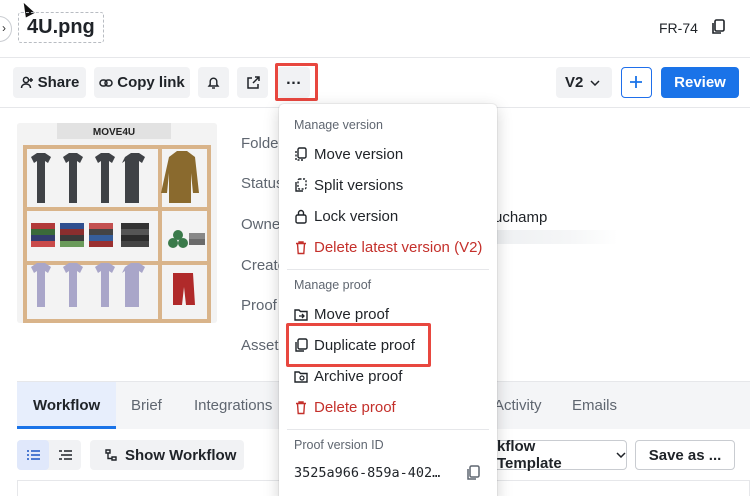 The image size is (750, 496). What do you see at coordinates (261, 224) in the screenshot?
I see `owner-label: Owne` at bounding box center [261, 224].